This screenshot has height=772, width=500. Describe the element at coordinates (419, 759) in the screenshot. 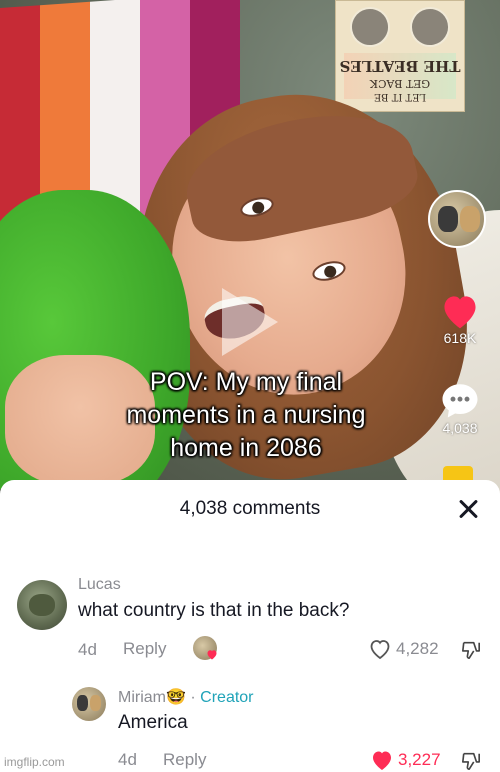

I see `reply-like-count: 3,227` at that location.